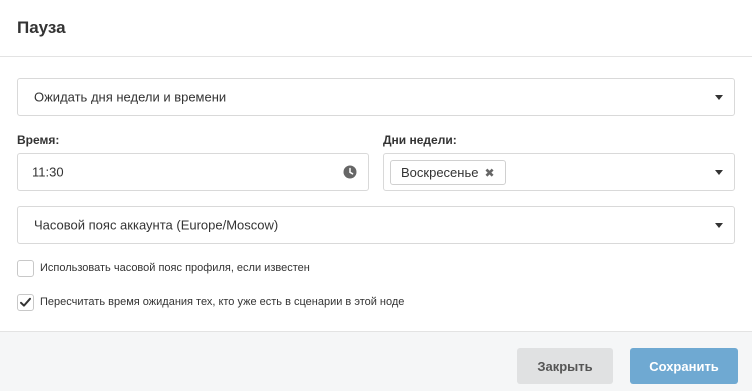 The image size is (752, 391). What do you see at coordinates (376, 97) in the screenshot?
I see `wait-mode-select: Ожидать дня недели и времени` at bounding box center [376, 97].